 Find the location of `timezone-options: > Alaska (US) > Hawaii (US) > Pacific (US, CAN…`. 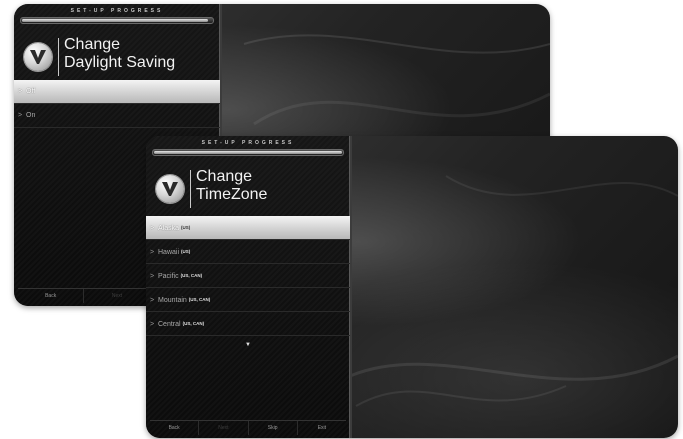

timezone-options: > Alaska (US) > Hawaii (US) > Pacific (US, CAN… is located at coordinates (248, 276).